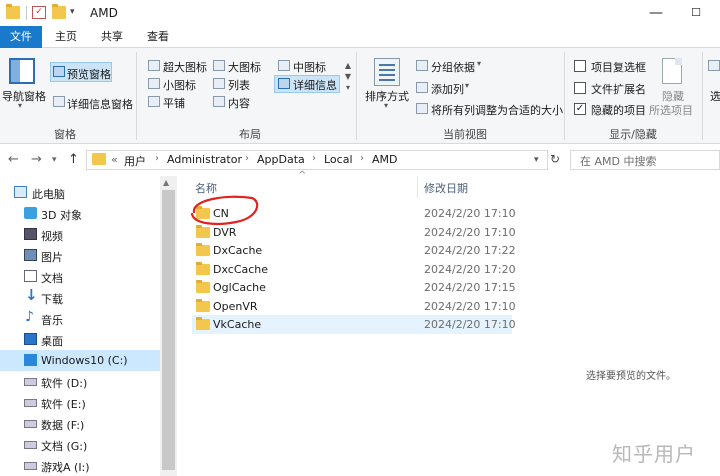 The height and width of the screenshot is (476, 720). Describe the element at coordinates (239, 85) in the screenshot. I see `layout-list: 列表` at that location.